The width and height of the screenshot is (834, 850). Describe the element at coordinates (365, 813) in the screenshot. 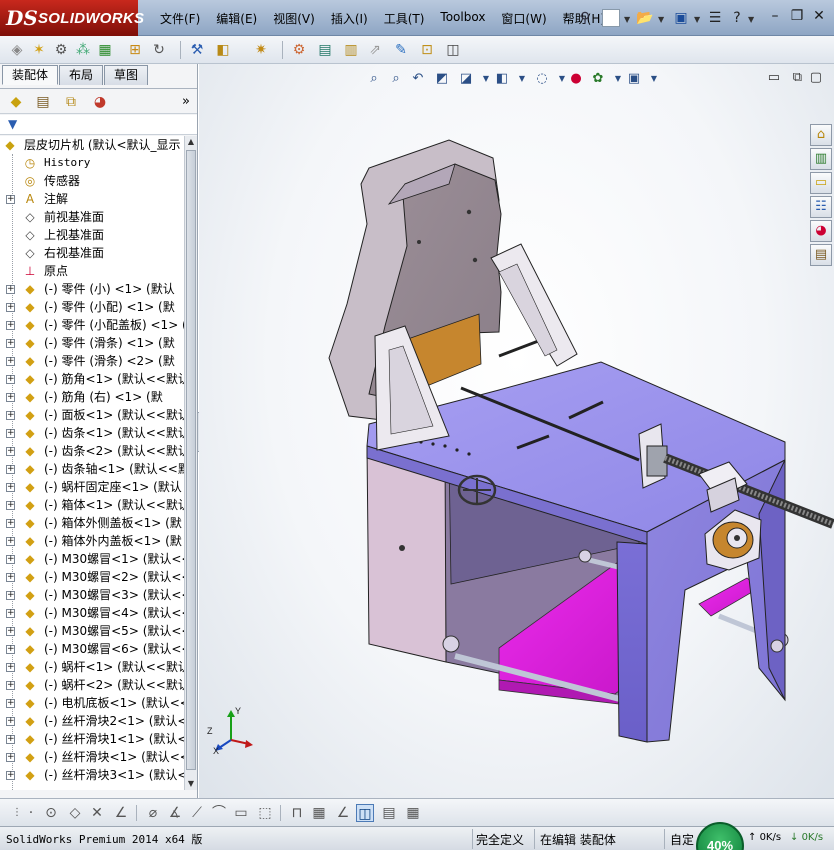

I see `view-cube-icon: ◫` at that location.